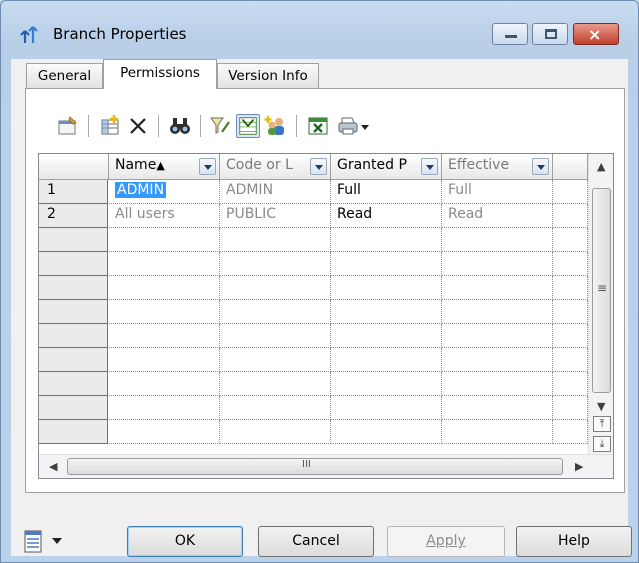 The image size is (639, 563). What do you see at coordinates (275, 192) in the screenshot?
I see `table-cell-code: ADMIN` at bounding box center [275, 192].